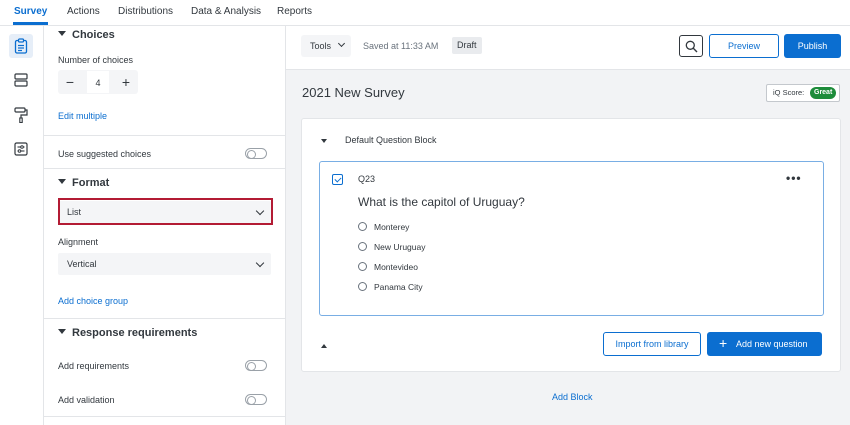 The height and width of the screenshot is (425, 850). I want to click on tab-reports: Reports, so click(294, 11).